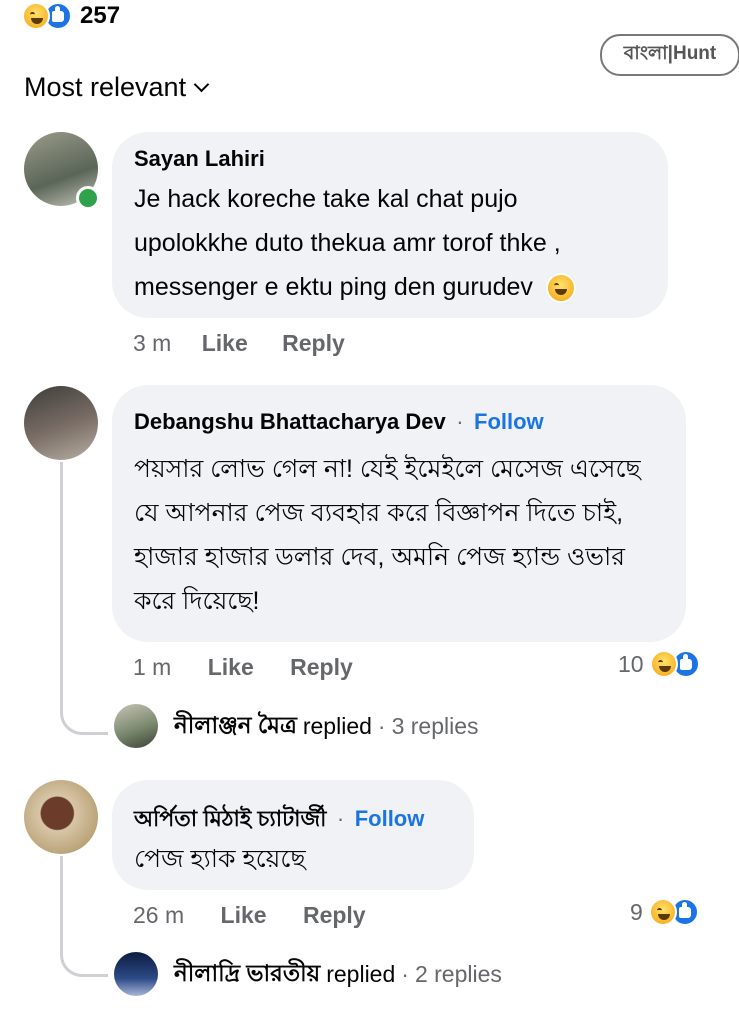  What do you see at coordinates (247, 972) in the screenshot?
I see `replier-name: নীলাদ্রি ভারতীয়` at bounding box center [247, 972].